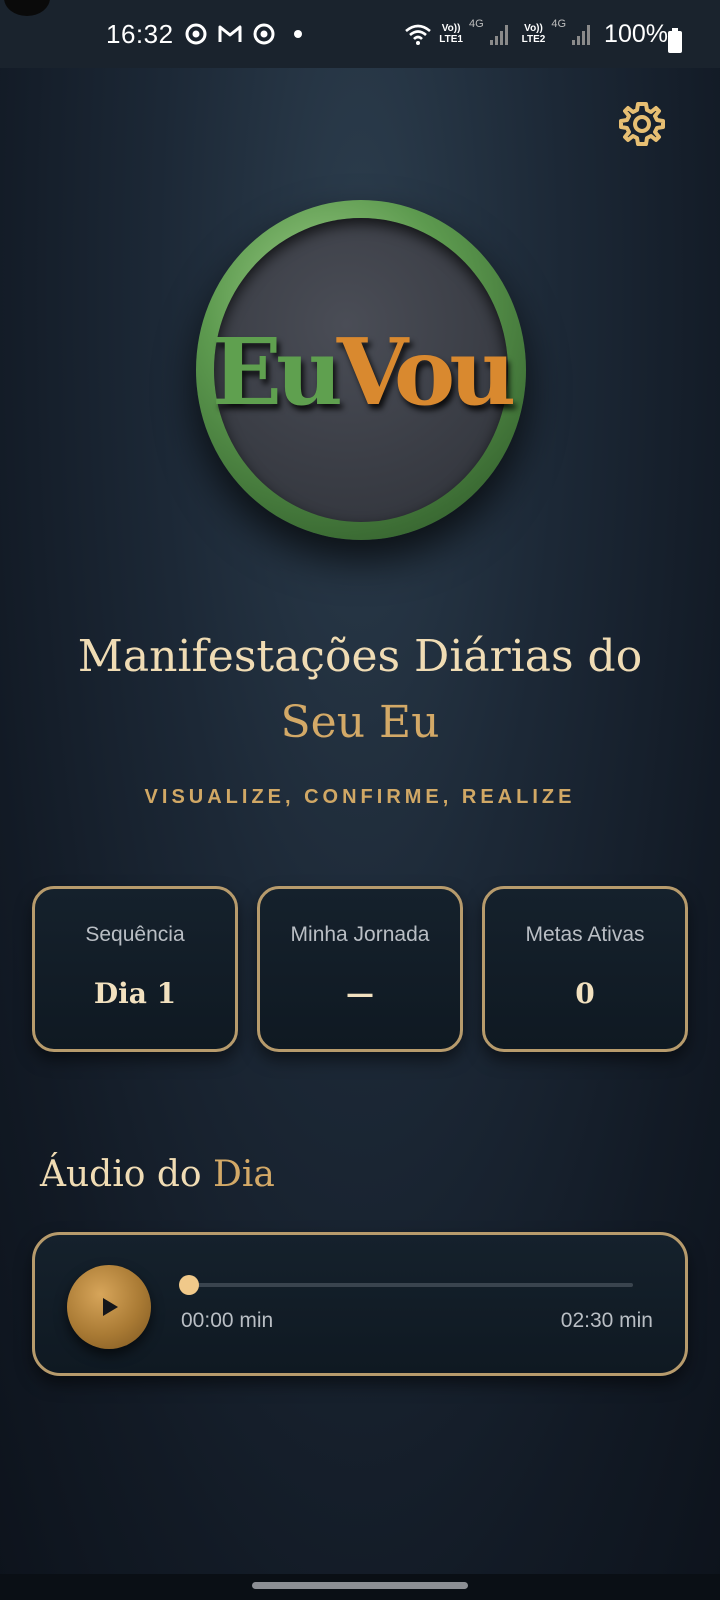  Describe the element at coordinates (360, 656) in the screenshot. I see `page-title-line1: Manifestações Diárias do` at that location.